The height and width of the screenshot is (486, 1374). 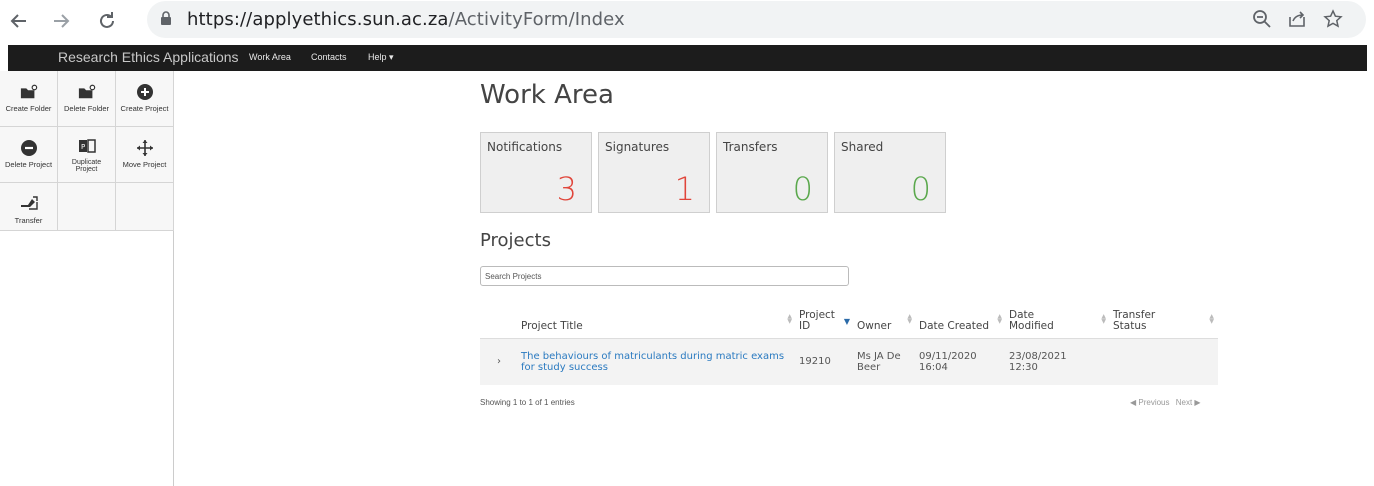 What do you see at coordinates (879, 356) in the screenshot?
I see `owner-text: Ms JA De` at bounding box center [879, 356].